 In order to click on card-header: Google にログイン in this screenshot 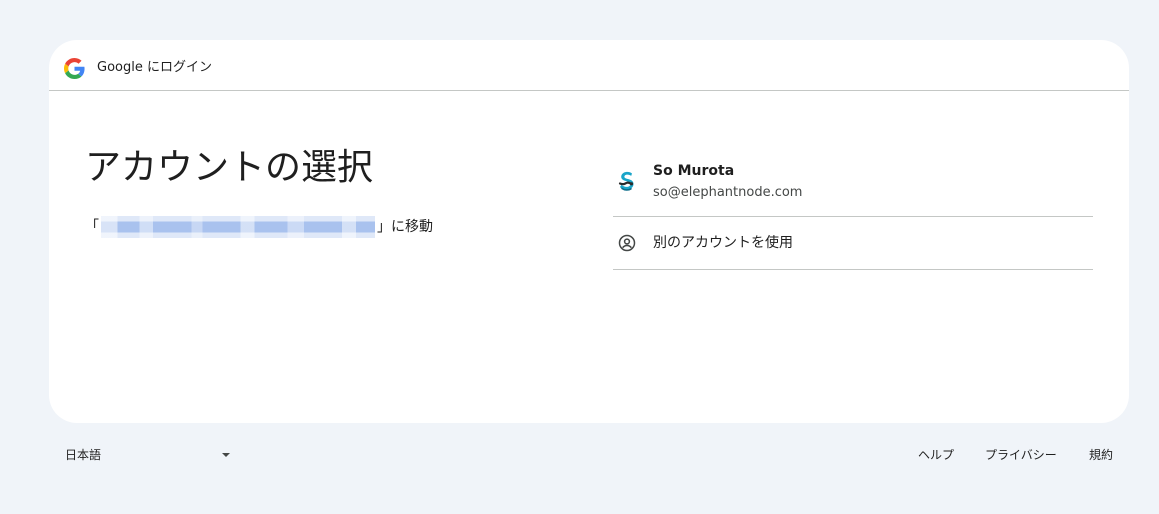, I will do `click(589, 65)`.